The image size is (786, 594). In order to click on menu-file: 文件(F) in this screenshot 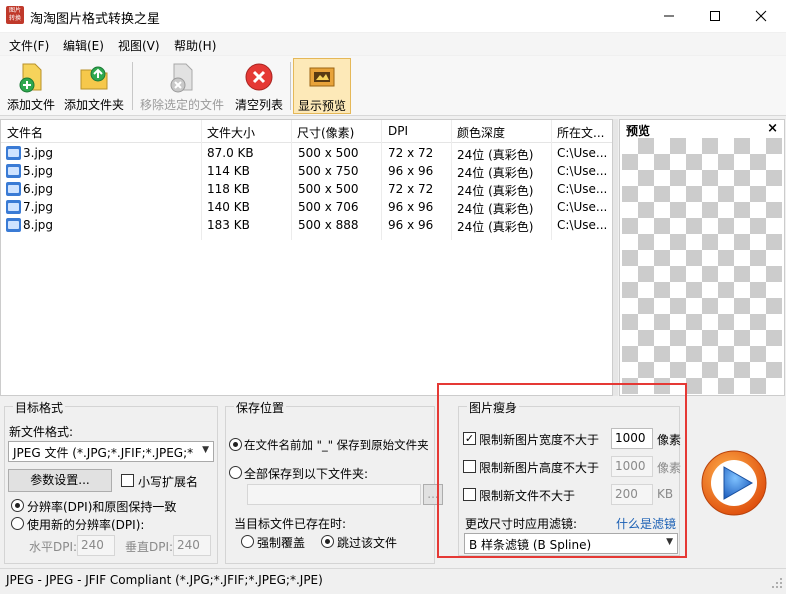, I will do `click(29, 45)`.